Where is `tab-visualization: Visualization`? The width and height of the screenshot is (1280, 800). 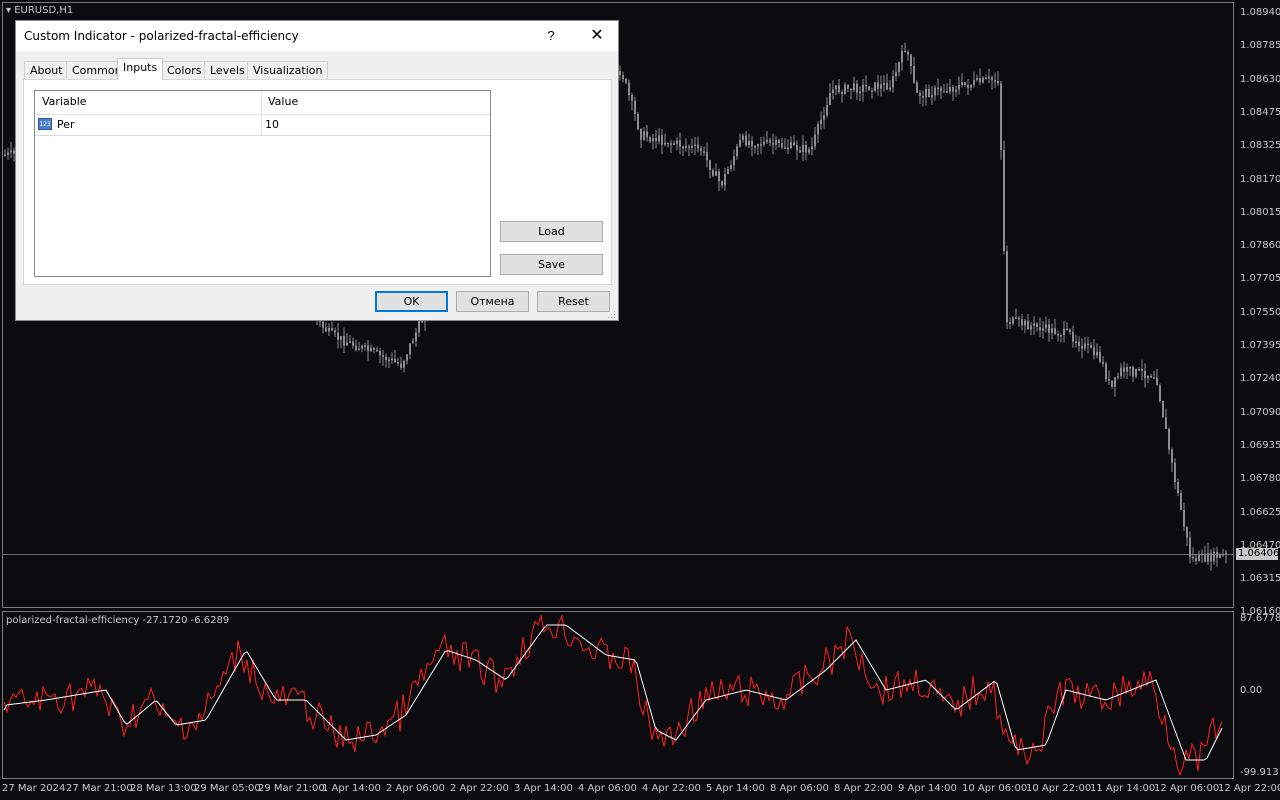
tab-visualization: Visualization is located at coordinates (288, 70).